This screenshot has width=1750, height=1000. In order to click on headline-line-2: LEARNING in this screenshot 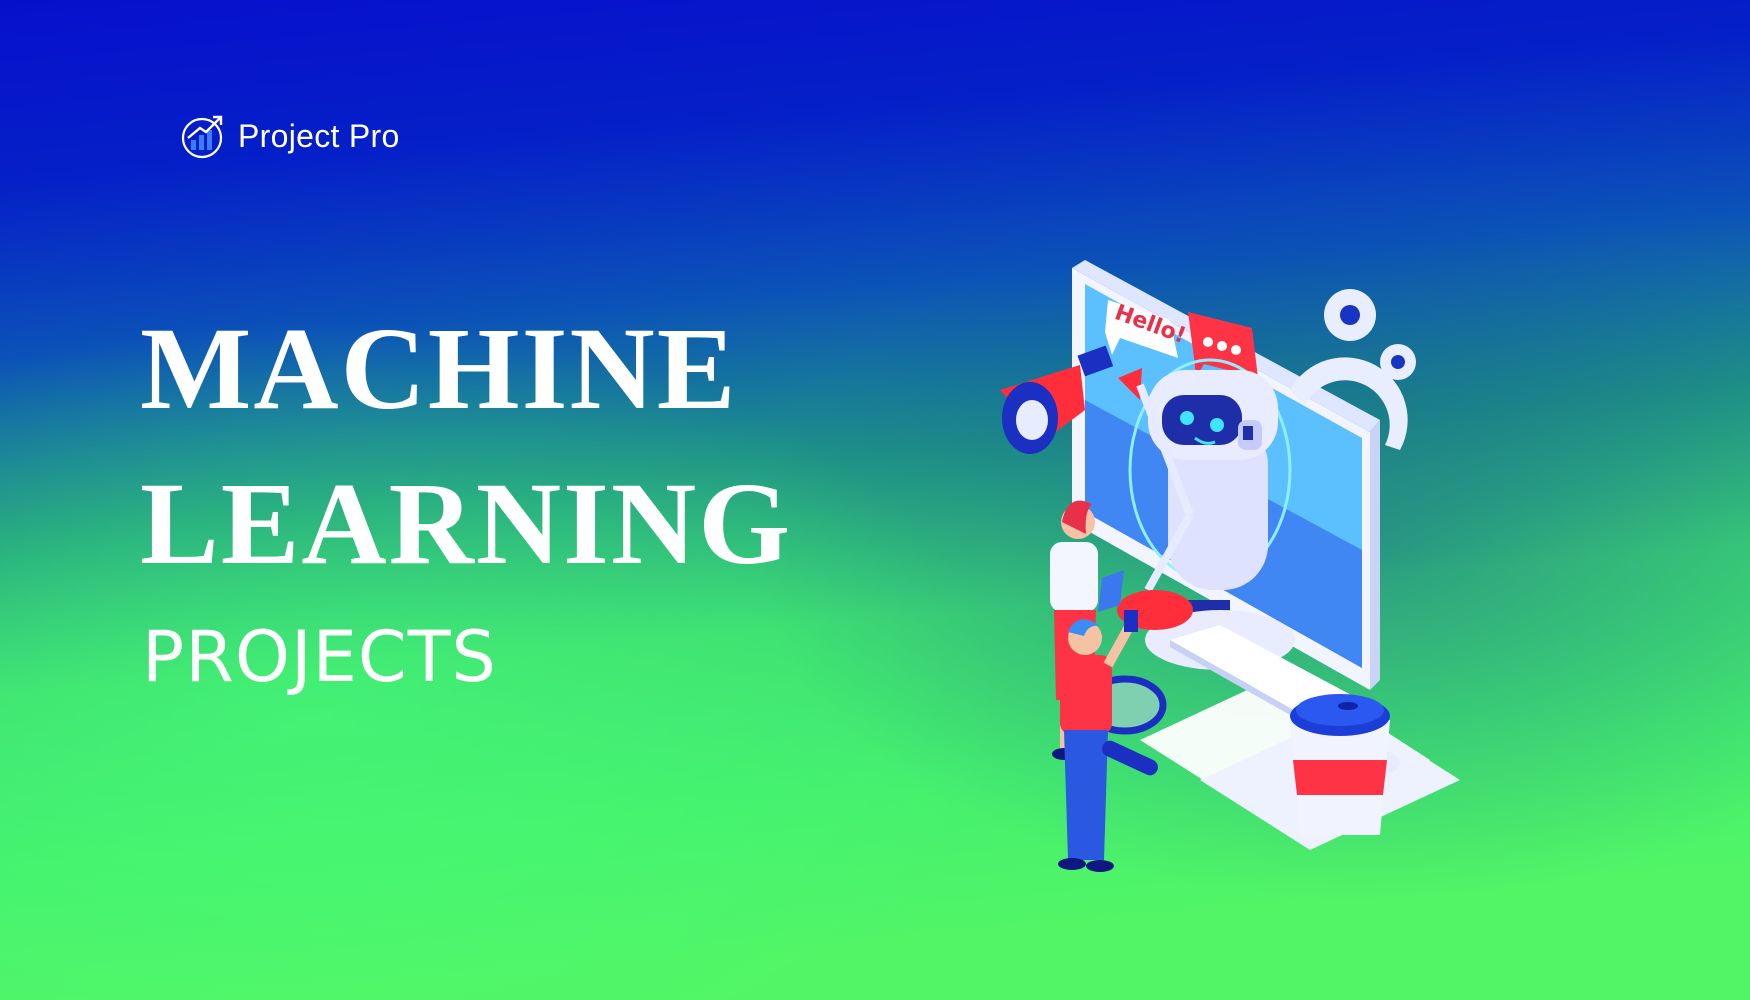, I will do `click(466, 523)`.